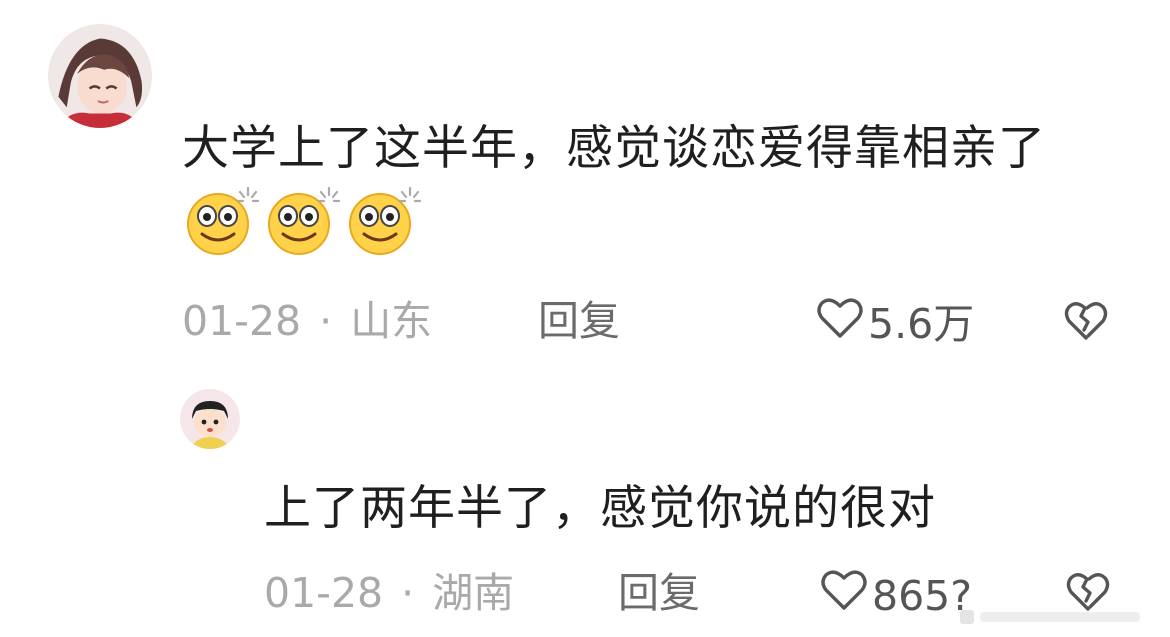 Image resolution: width=1170 pixels, height=637 pixels. I want to click on commenter-avatar, so click(100, 76).